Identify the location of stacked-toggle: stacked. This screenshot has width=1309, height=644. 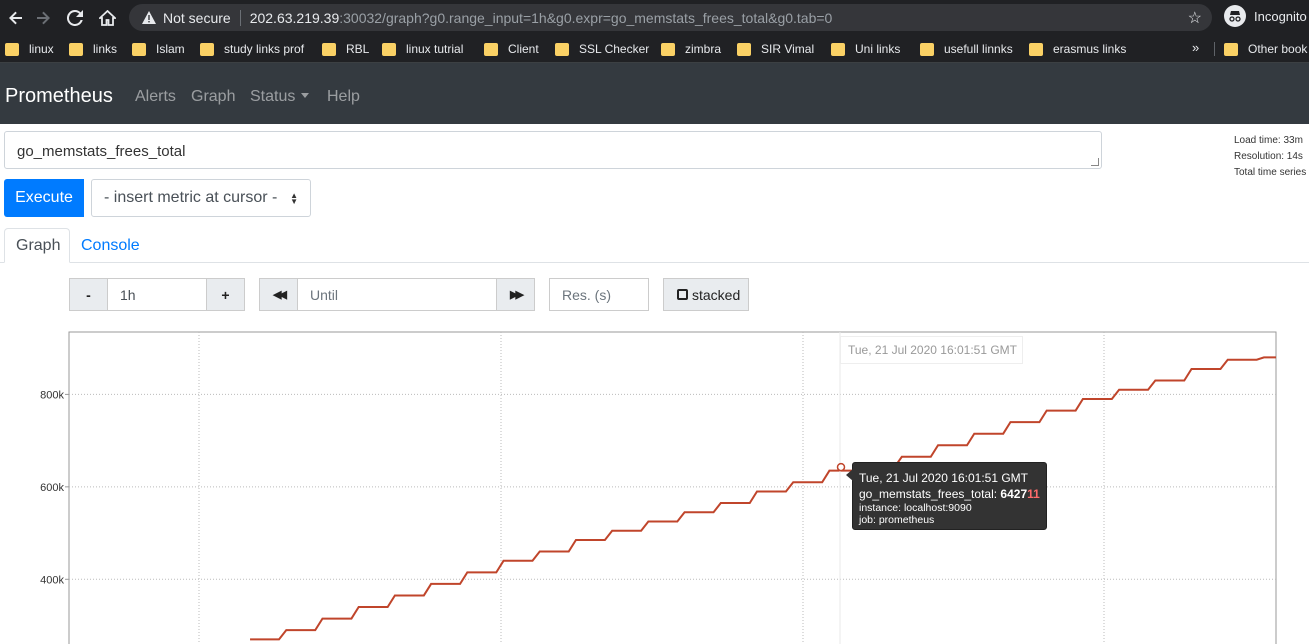
(706, 294).